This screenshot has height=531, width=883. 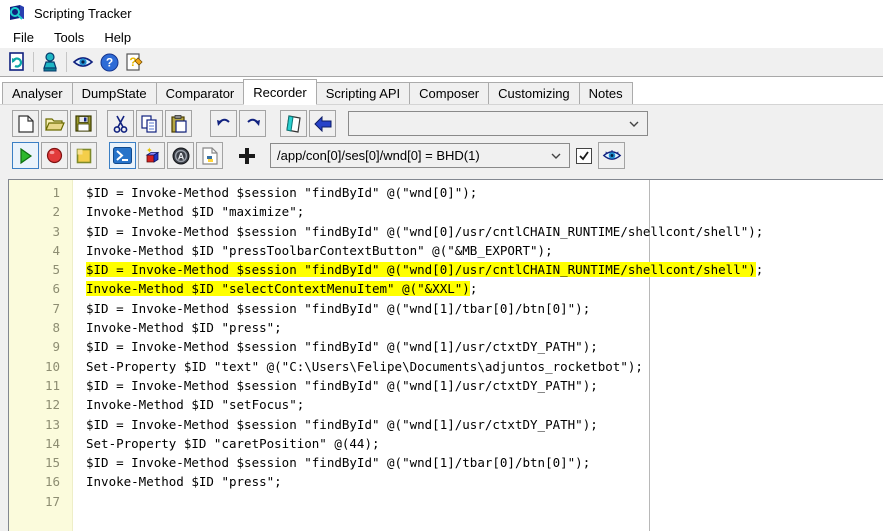 What do you see at coordinates (195, 405) in the screenshot?
I see `line-text: Invoke-Method $ID "setFocus";` at bounding box center [195, 405].